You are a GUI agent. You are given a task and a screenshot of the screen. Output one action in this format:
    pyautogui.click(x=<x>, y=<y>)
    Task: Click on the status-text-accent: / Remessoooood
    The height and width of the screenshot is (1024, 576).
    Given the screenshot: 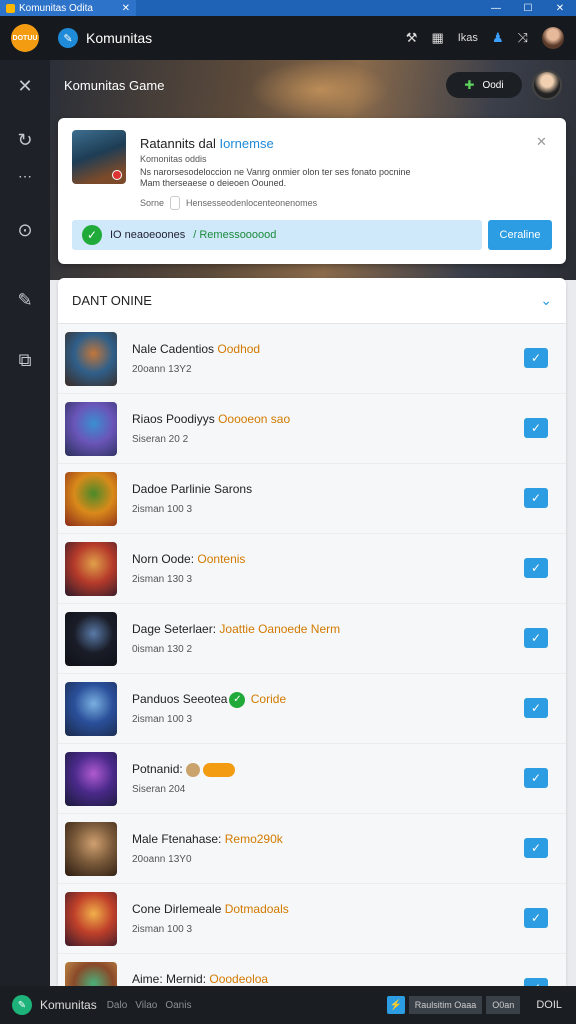 What is the action you would take?
    pyautogui.click(x=235, y=235)
    